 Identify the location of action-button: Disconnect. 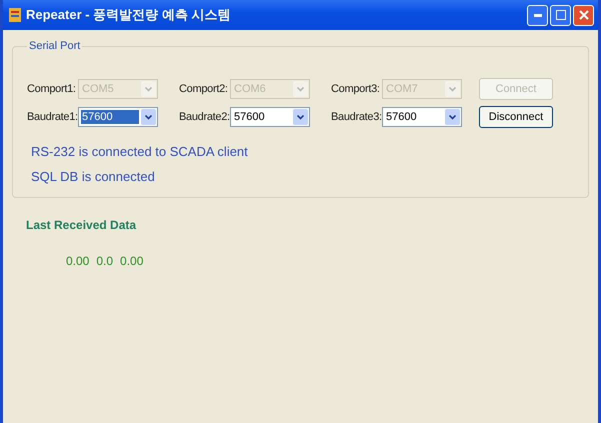
(516, 117).